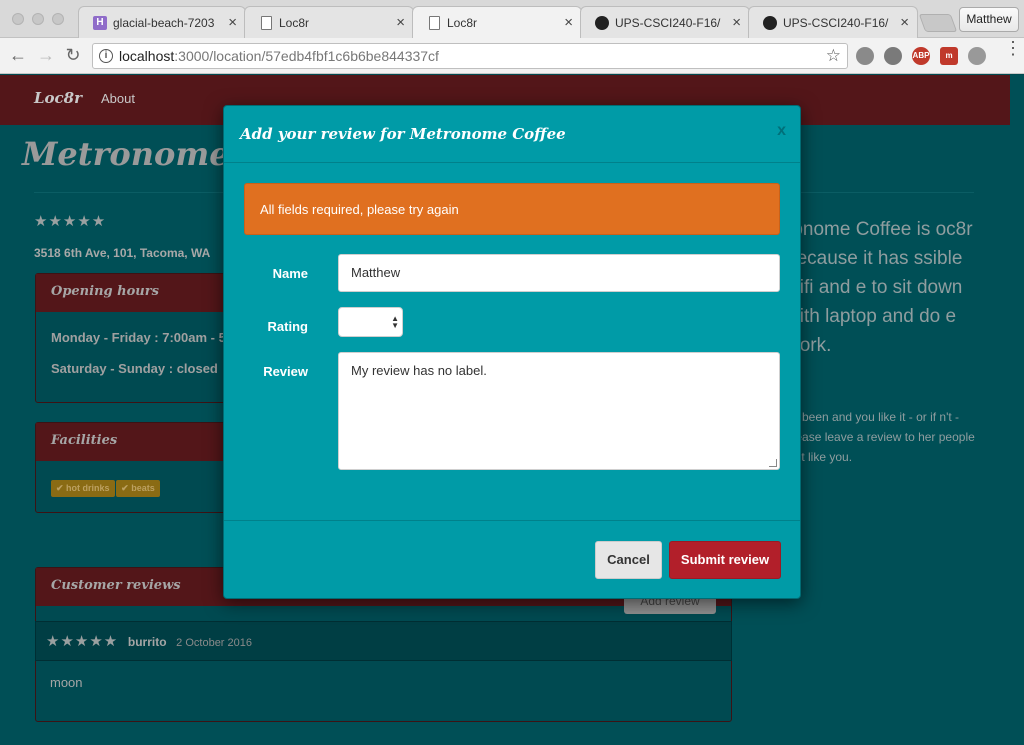  What do you see at coordinates (725, 560) in the screenshot?
I see `submit-review-button: Submit review` at bounding box center [725, 560].